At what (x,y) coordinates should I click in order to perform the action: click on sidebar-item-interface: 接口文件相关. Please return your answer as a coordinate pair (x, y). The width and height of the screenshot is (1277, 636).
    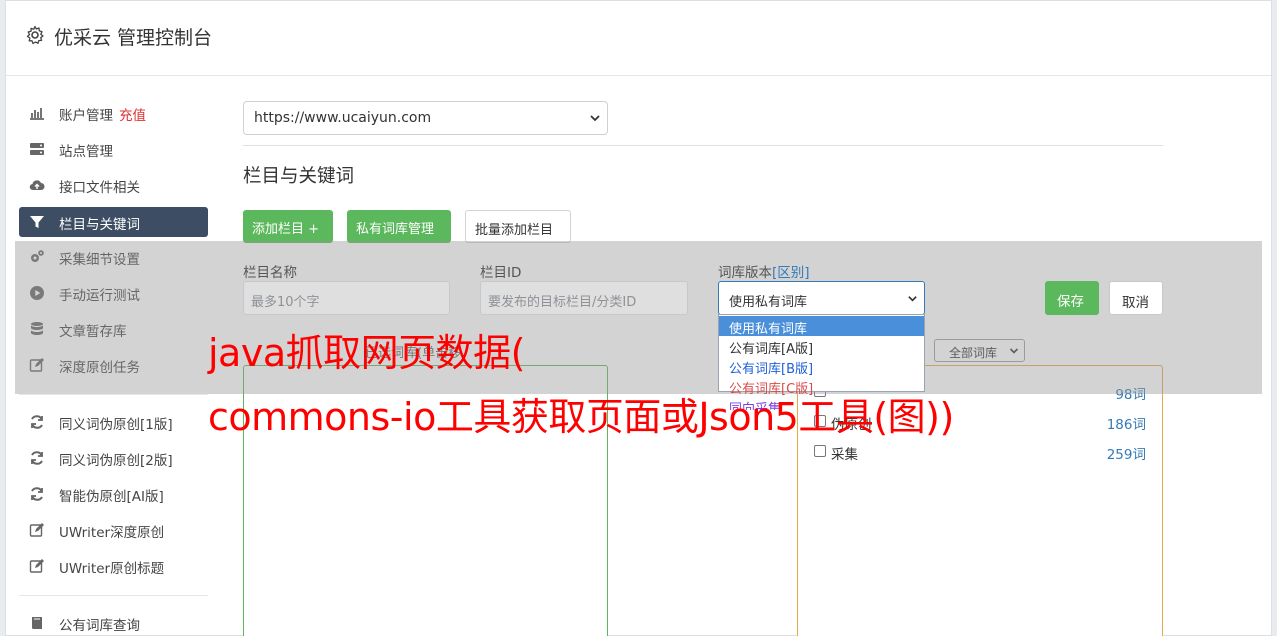
    Looking at the image, I should click on (113, 185).